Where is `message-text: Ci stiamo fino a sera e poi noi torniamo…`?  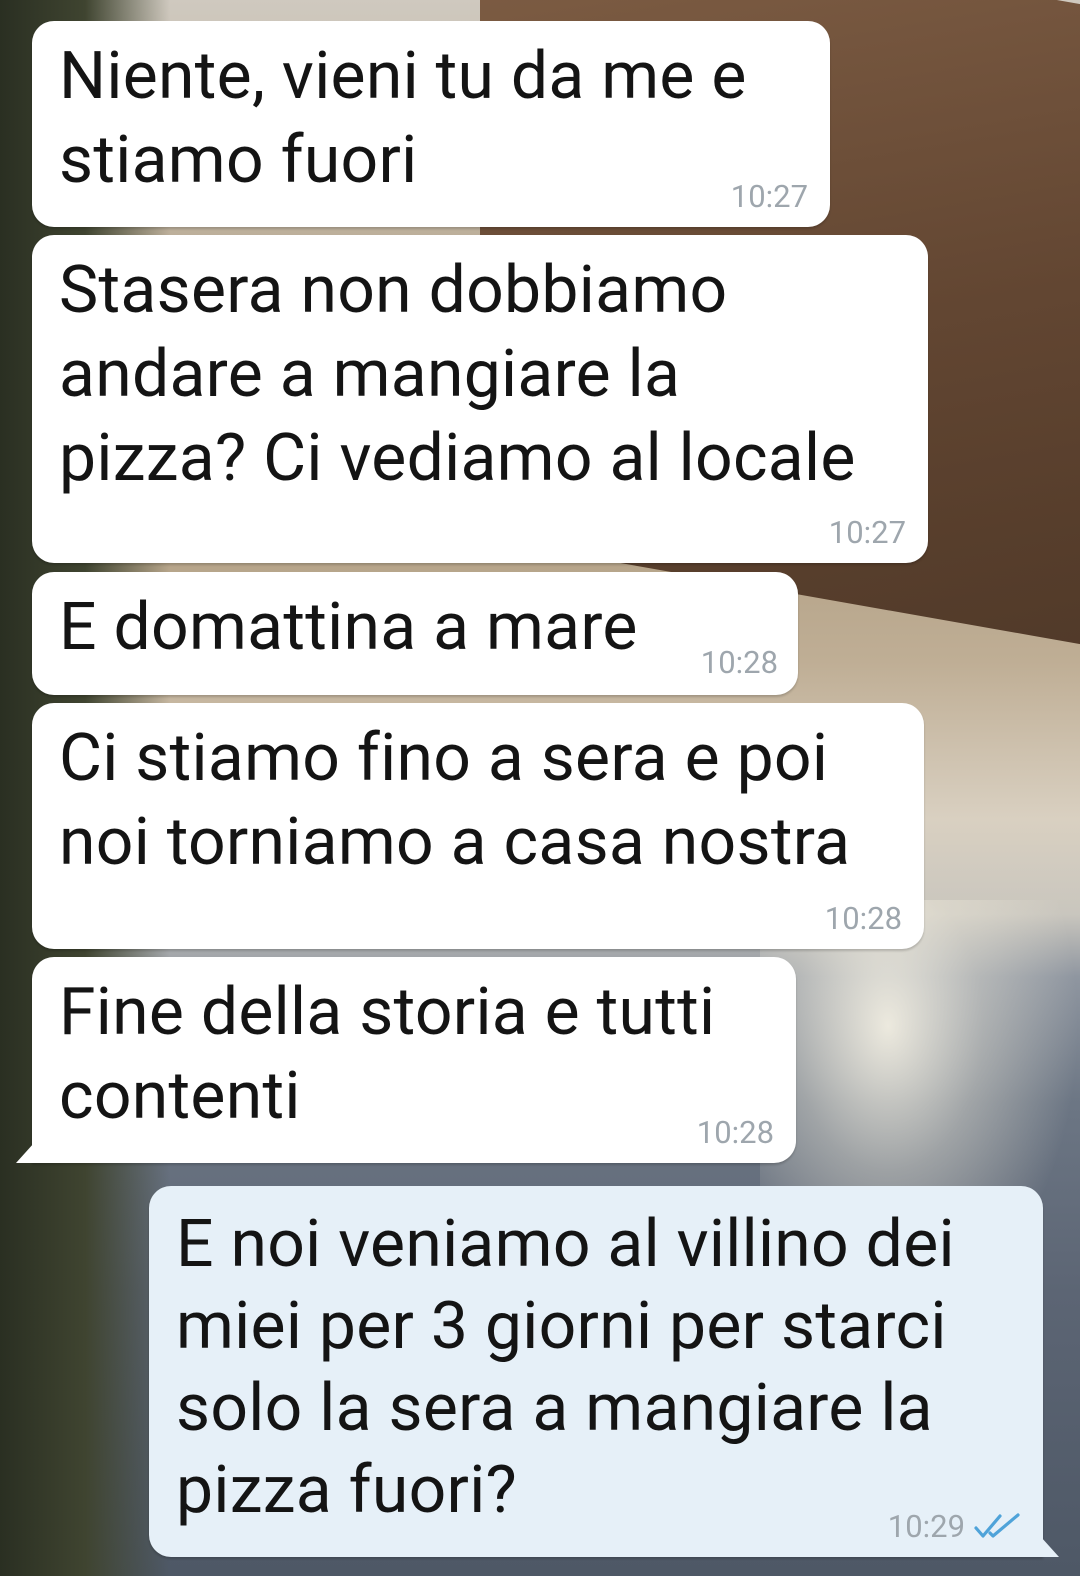 message-text: Ci stiamo fino a sera e poi noi torniamo… is located at coordinates (455, 800).